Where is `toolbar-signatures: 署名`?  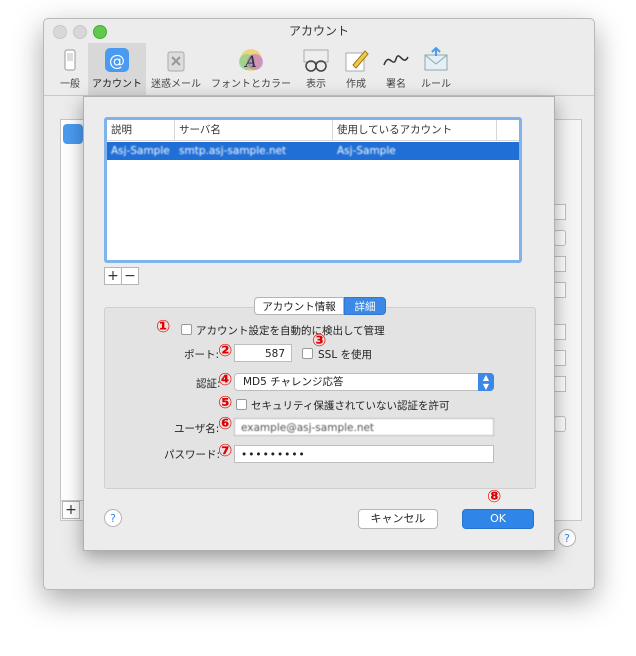 toolbar-signatures: 署名 is located at coordinates (396, 69).